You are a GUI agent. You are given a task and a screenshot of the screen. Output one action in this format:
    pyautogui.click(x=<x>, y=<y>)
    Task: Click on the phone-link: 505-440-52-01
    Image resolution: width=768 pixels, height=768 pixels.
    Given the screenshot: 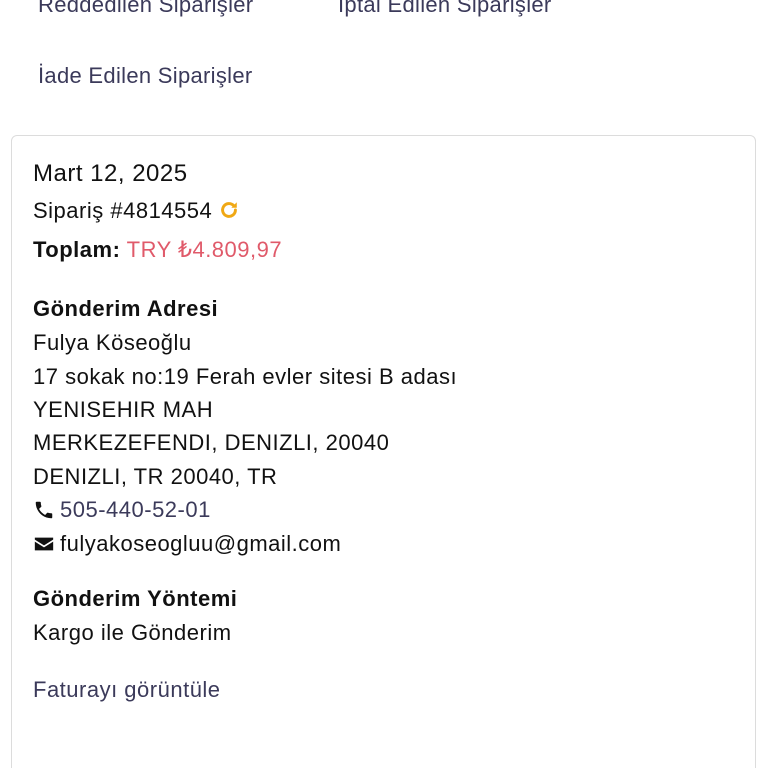 What is the action you would take?
    pyautogui.click(x=135, y=510)
    